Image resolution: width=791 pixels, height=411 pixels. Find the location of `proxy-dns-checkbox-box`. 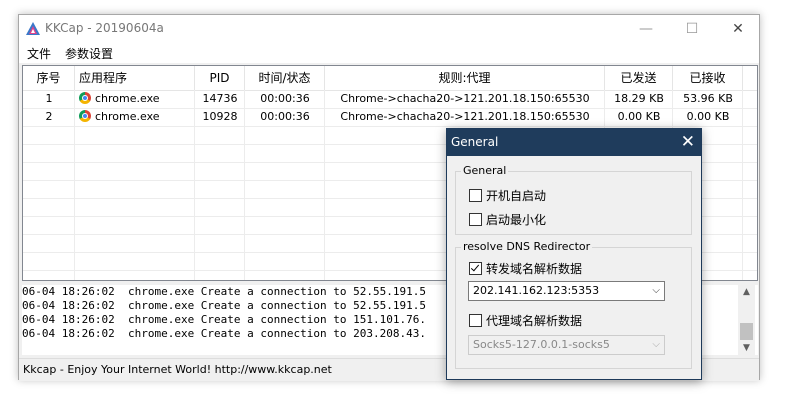

proxy-dns-checkbox-box is located at coordinates (475, 320).